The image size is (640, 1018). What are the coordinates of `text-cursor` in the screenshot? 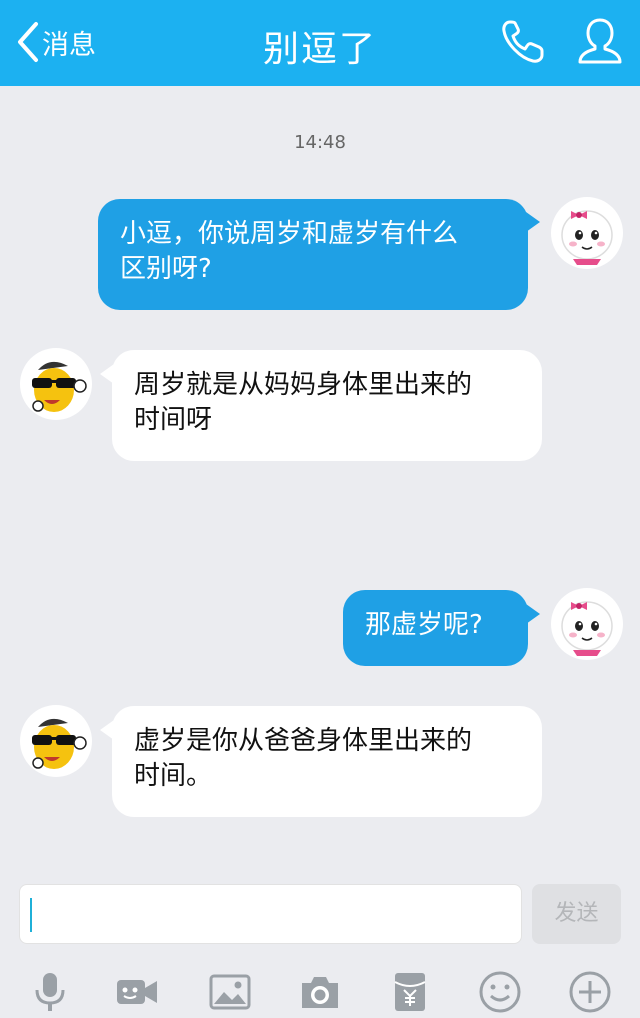 It's located at (31, 915).